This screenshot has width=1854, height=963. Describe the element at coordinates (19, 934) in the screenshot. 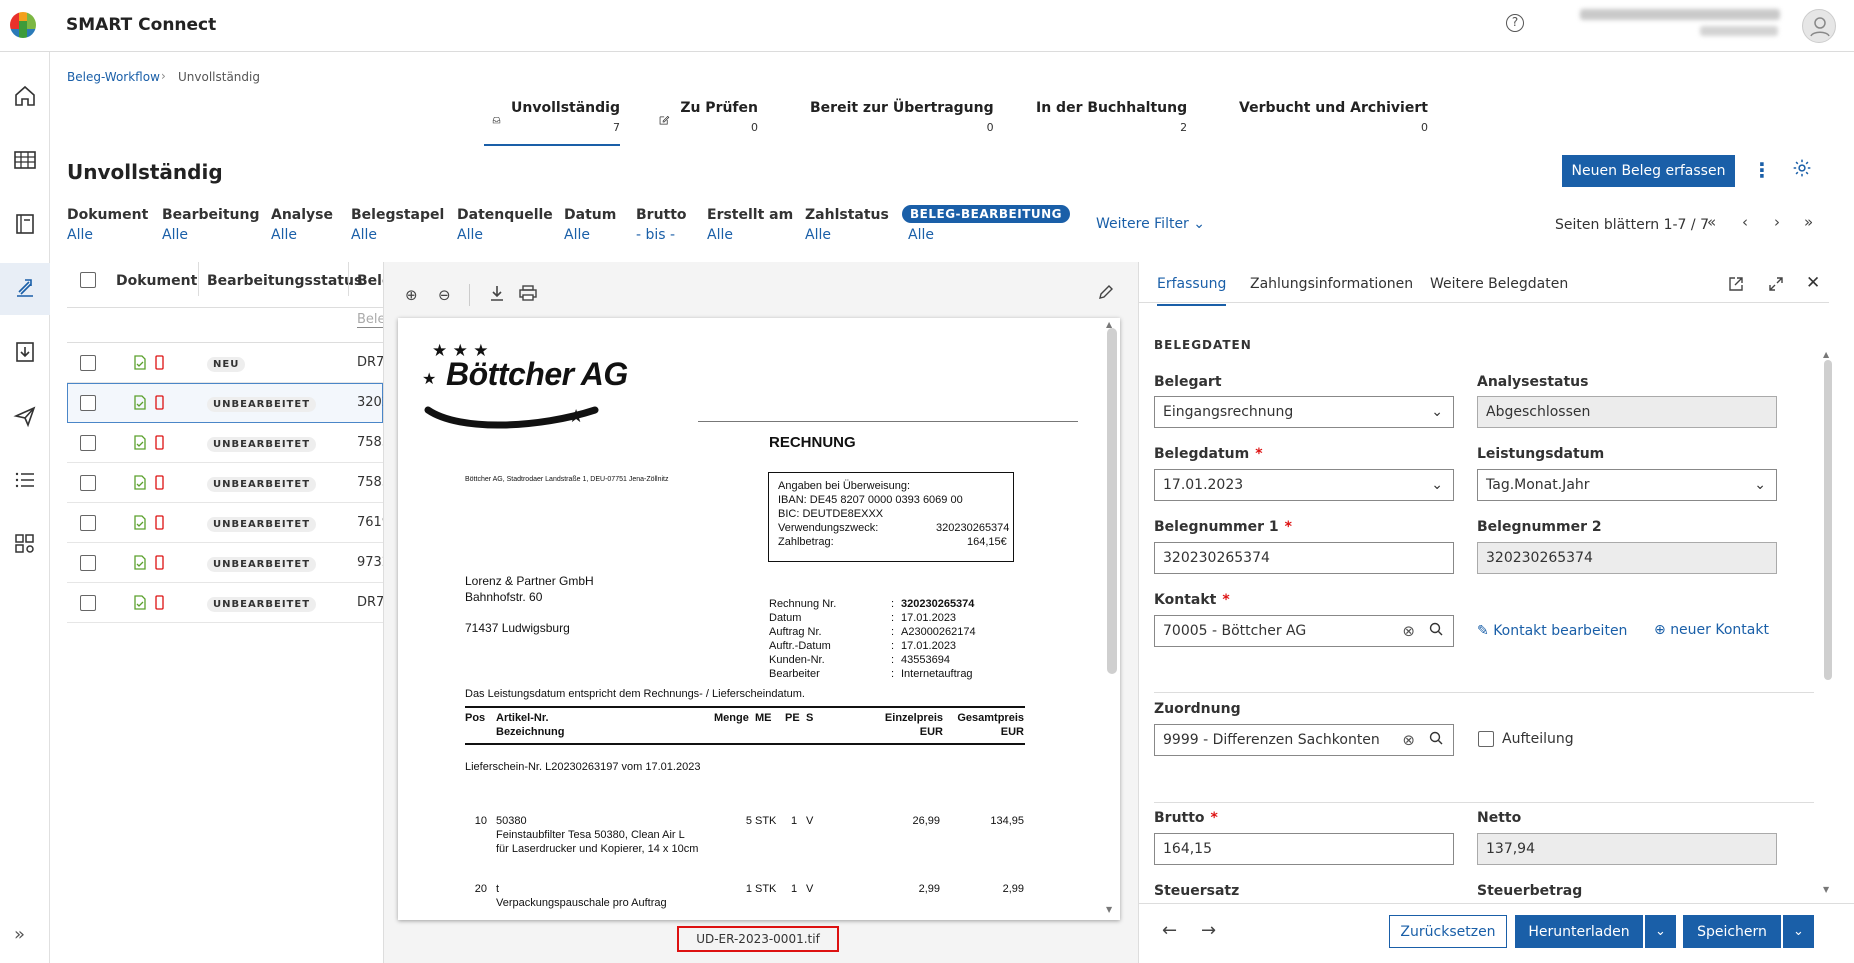

I see `expand-sidebar-icon: »` at that location.